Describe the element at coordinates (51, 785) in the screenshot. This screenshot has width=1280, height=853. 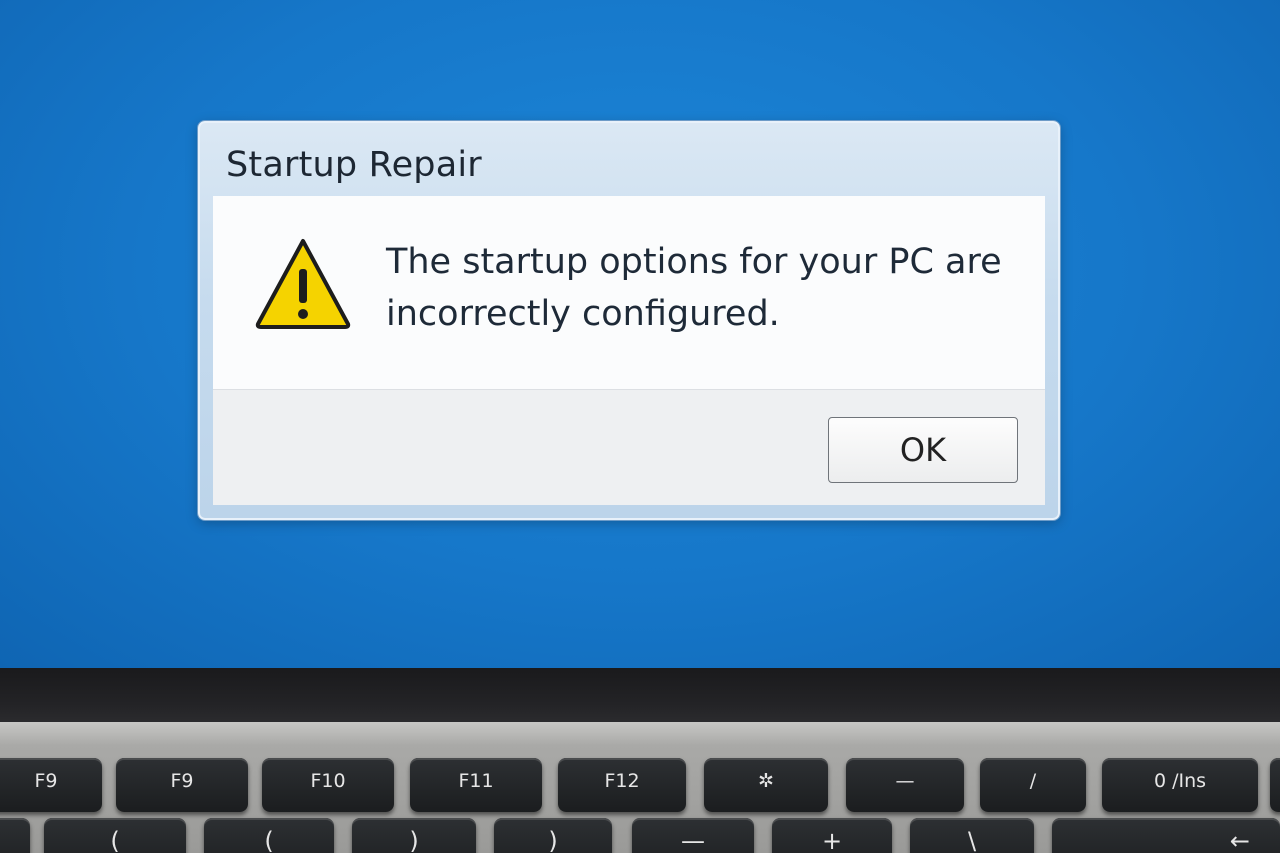
I see `key-f9-left: F9` at that location.